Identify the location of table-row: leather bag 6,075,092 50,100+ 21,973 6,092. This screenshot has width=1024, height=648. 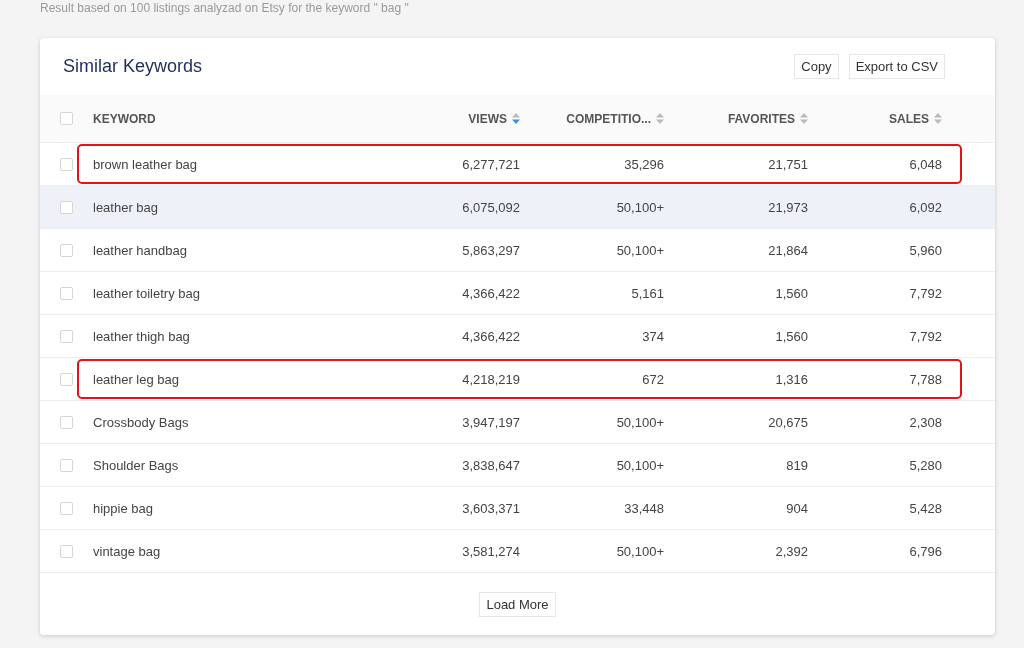
(517, 207).